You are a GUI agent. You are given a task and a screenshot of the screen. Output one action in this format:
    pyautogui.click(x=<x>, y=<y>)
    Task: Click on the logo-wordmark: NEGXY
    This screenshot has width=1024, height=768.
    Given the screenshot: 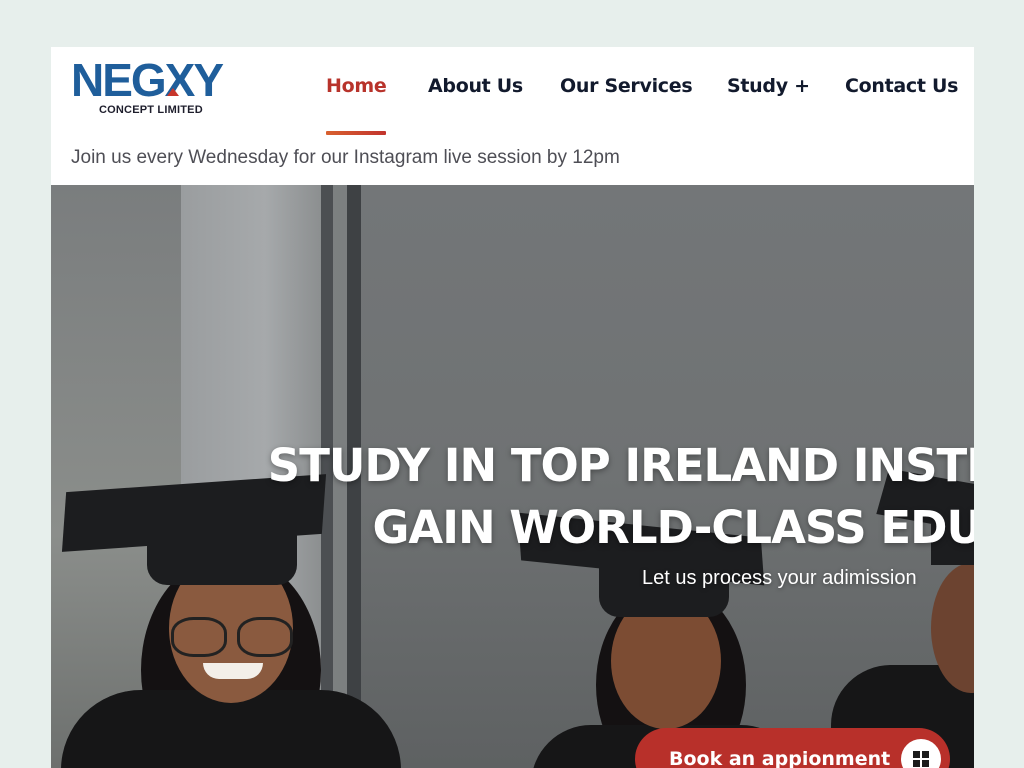 What is the action you would take?
    pyautogui.click(x=147, y=80)
    